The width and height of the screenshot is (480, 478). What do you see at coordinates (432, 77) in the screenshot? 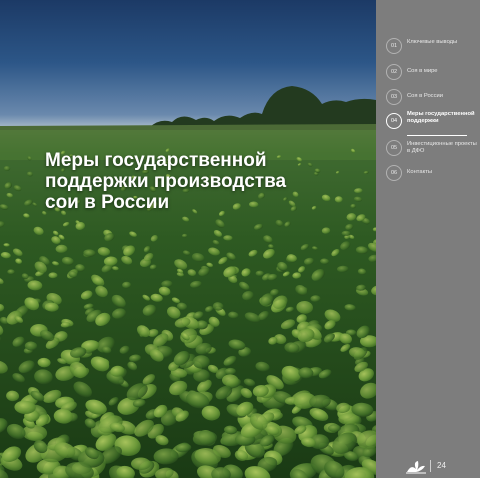
I see `nav-item-soy-world: 02 Соя в мире` at bounding box center [432, 77].